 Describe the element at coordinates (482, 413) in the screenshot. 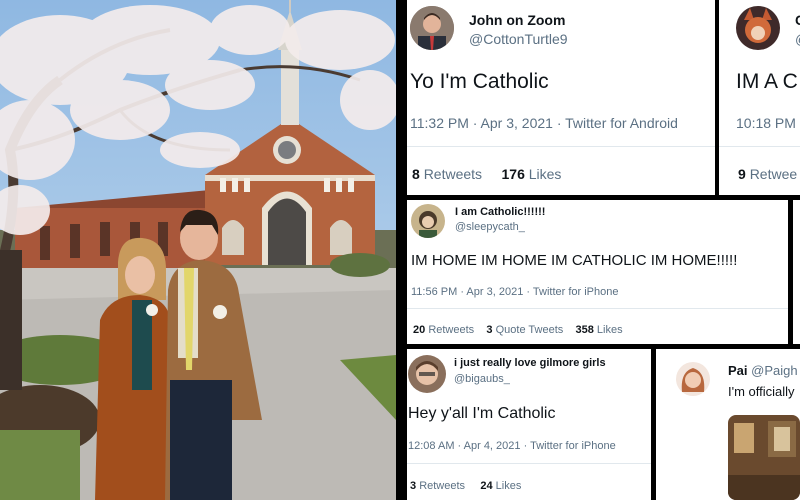

I see `tweet-text: Hey y'all I'm Catholic` at that location.